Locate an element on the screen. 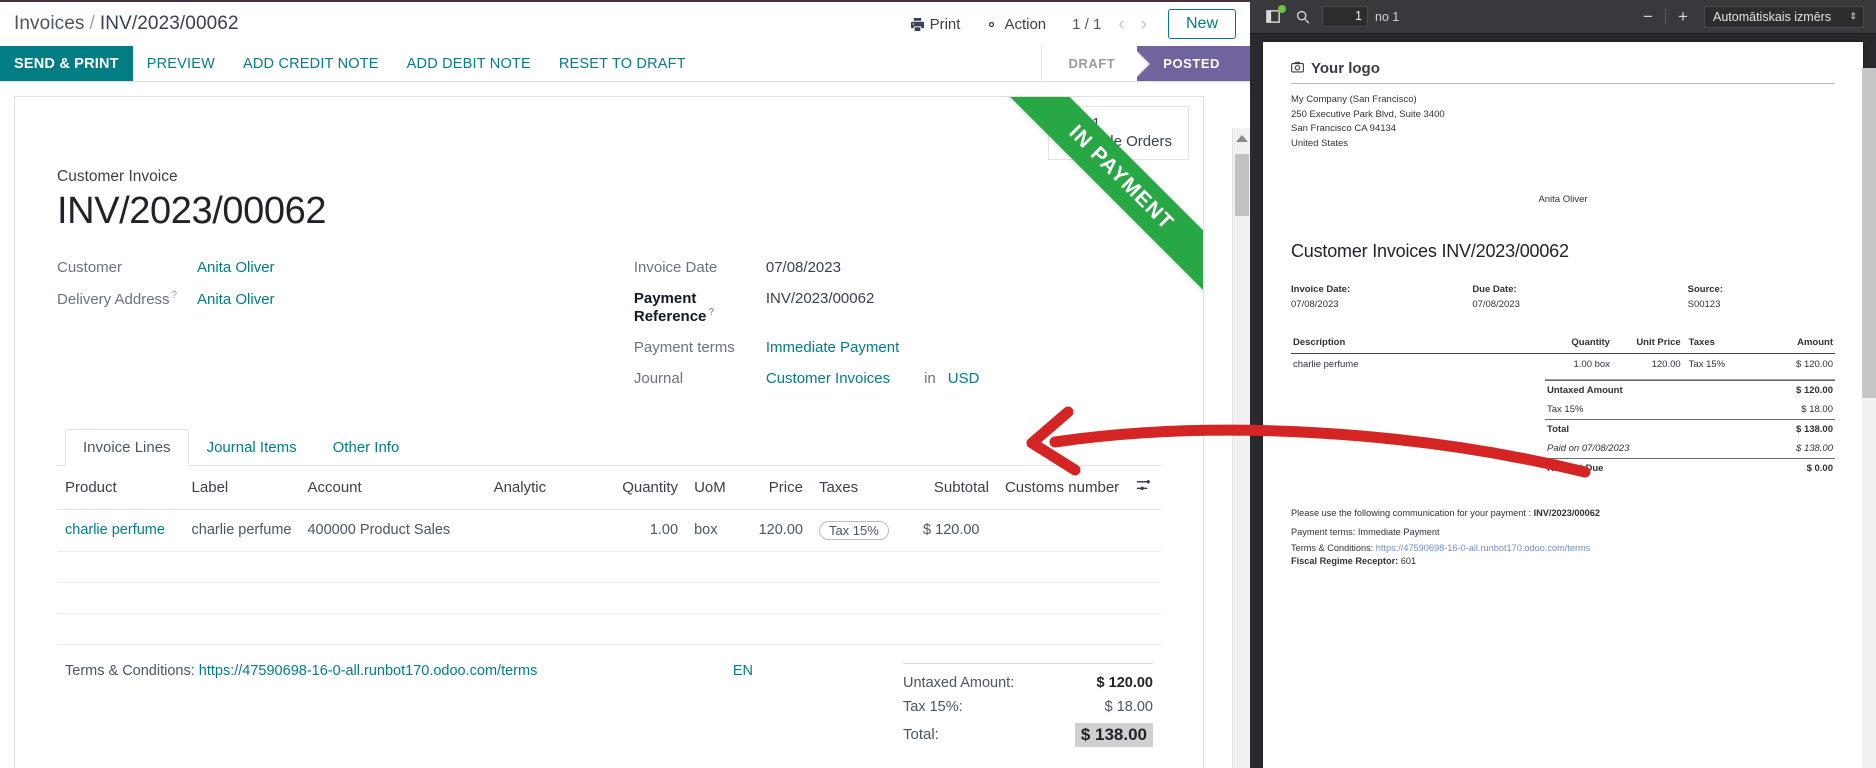  cell-quantity: 1.00 is located at coordinates (643, 530).